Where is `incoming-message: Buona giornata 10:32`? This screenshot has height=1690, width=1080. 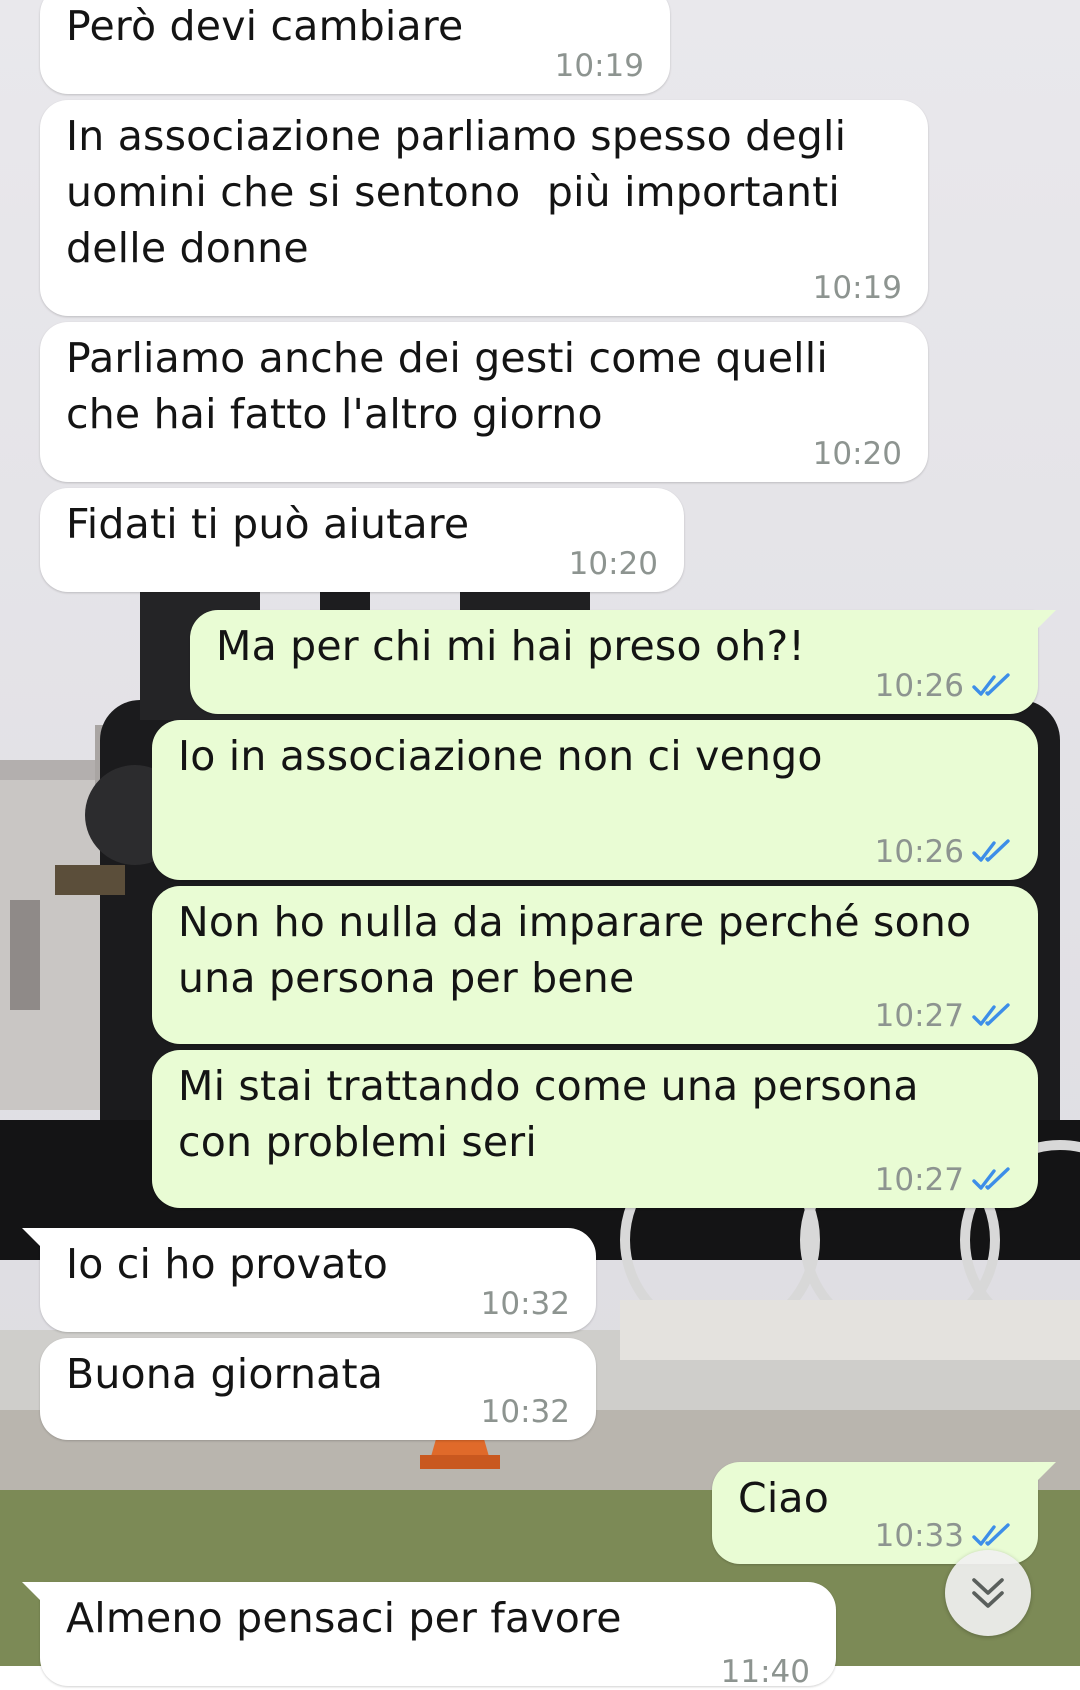
incoming-message: Buona giornata 10:32 is located at coordinates (318, 1389).